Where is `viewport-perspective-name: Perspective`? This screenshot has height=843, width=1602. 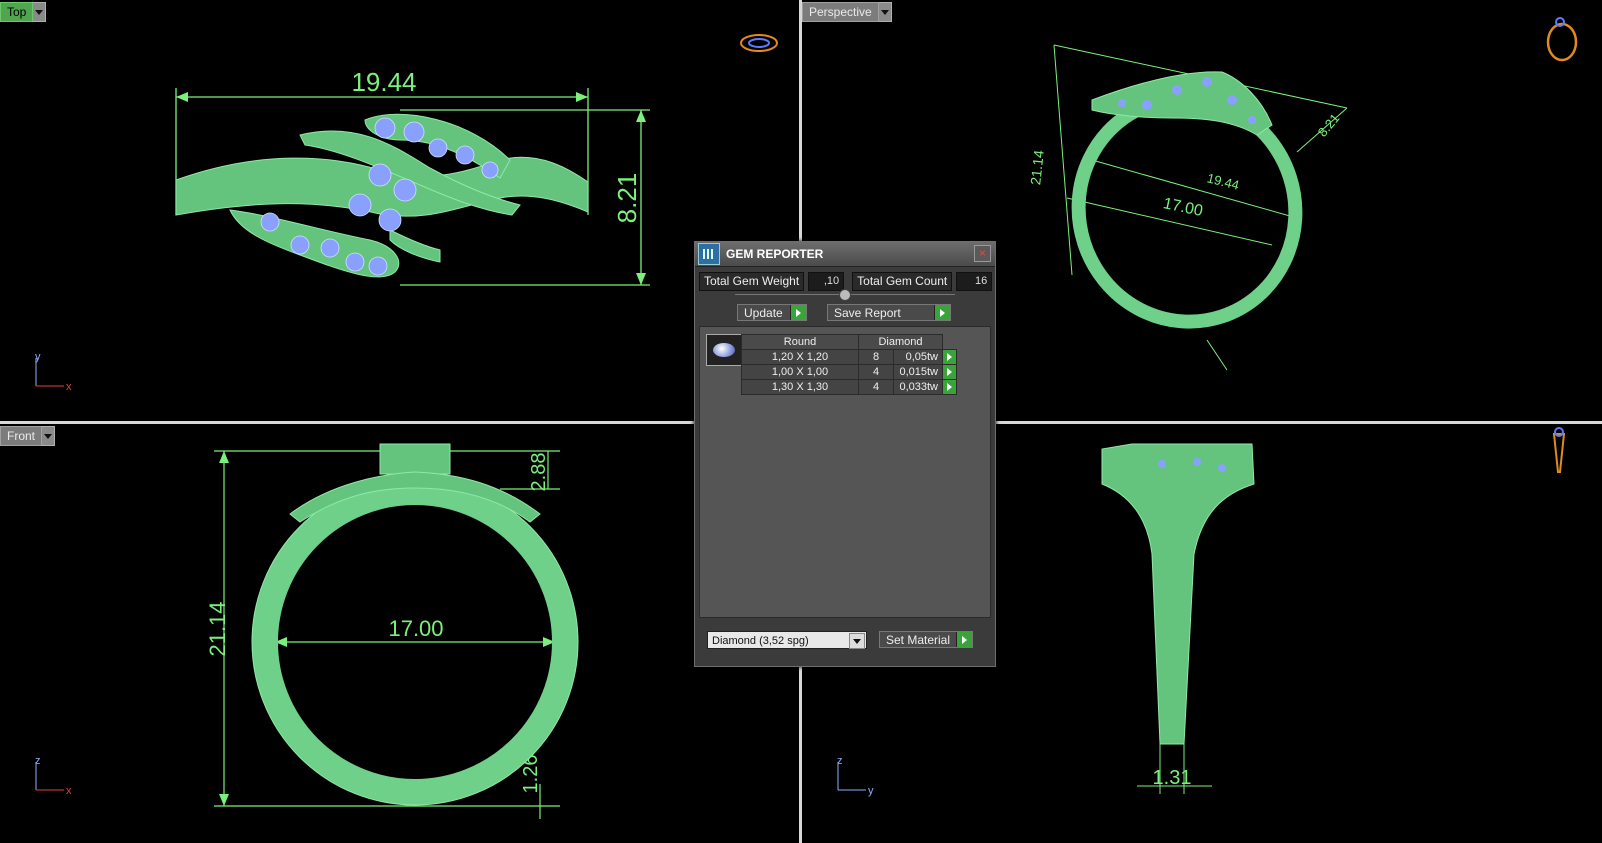
viewport-perspective-name: Perspective is located at coordinates (840, 12).